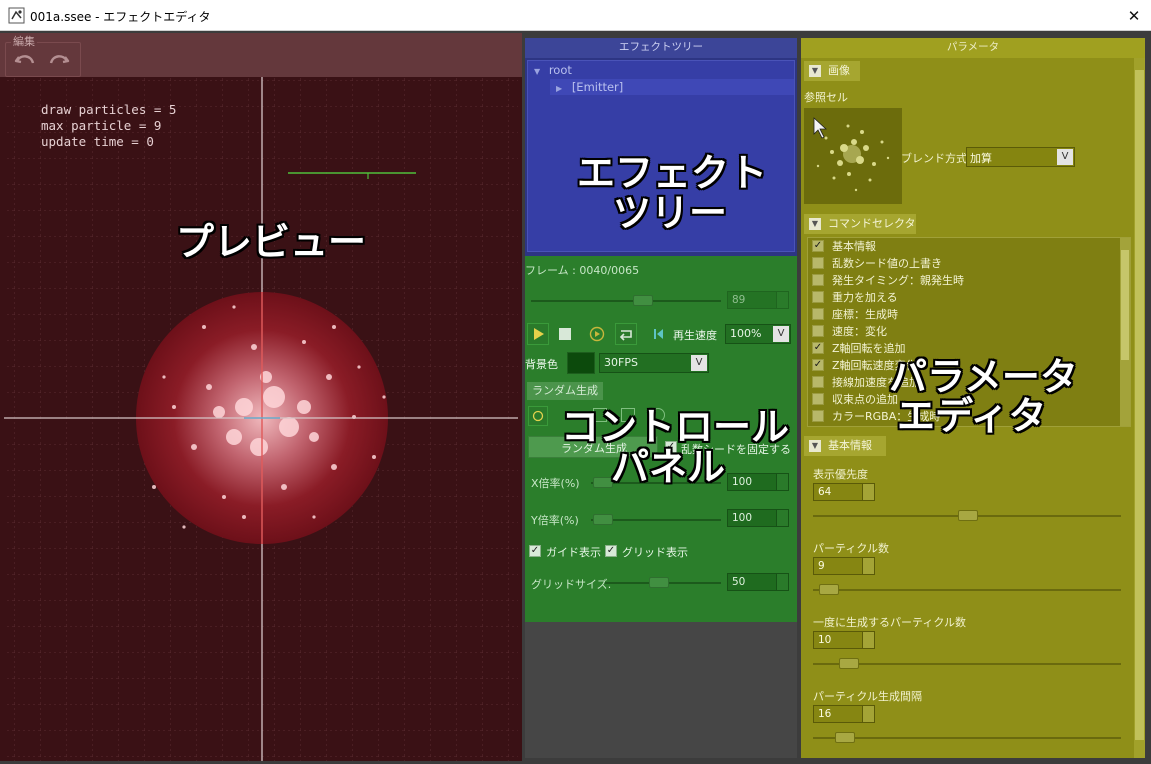 This screenshot has height=764, width=1151. Describe the element at coordinates (538, 416) in the screenshot. I see `random-shape-circle-button` at that location.